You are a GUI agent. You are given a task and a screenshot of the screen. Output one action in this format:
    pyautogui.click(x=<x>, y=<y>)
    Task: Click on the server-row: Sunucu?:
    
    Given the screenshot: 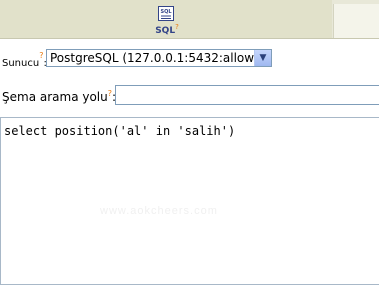 What is the action you would take?
    pyautogui.click(x=24, y=60)
    